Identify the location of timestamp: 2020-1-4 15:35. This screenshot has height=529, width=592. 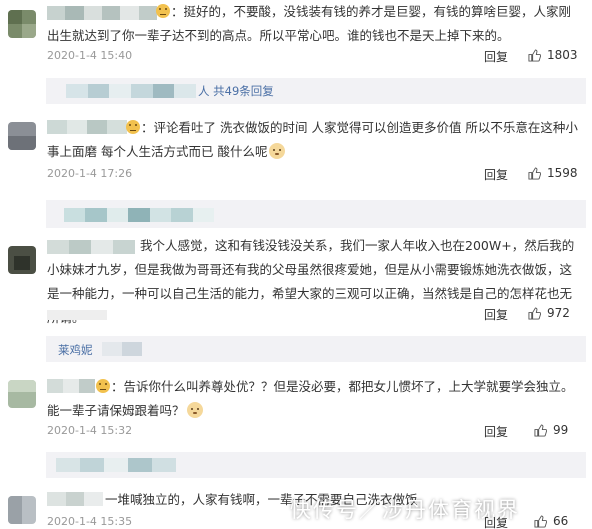
(90, 521).